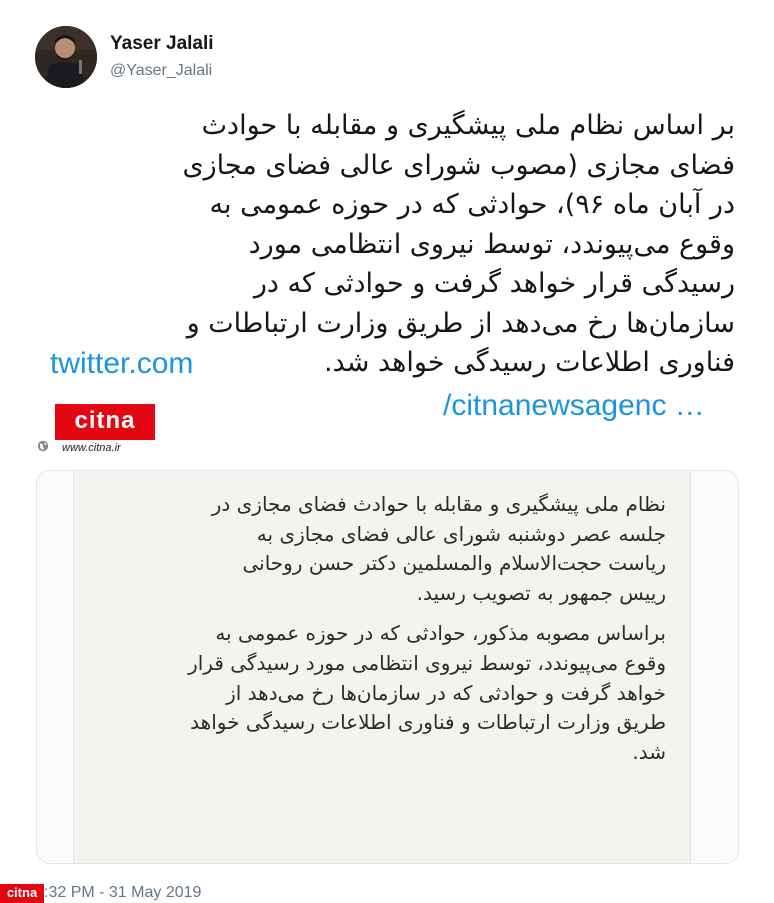 The width and height of the screenshot is (774, 903). Describe the element at coordinates (91, 448) in the screenshot. I see `citna-url: www.citna.ir` at that location.